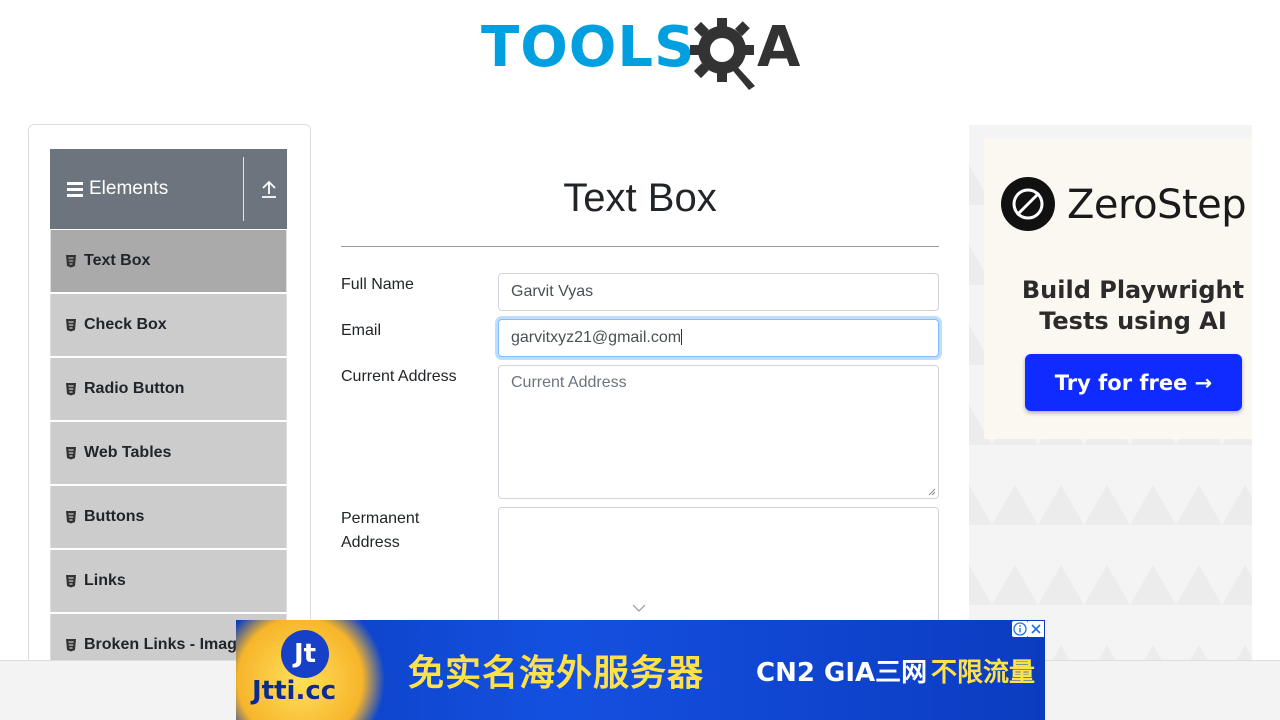 The width and height of the screenshot is (1280, 720). What do you see at coordinates (75, 189) in the screenshot?
I see `hamburger-icon` at bounding box center [75, 189].